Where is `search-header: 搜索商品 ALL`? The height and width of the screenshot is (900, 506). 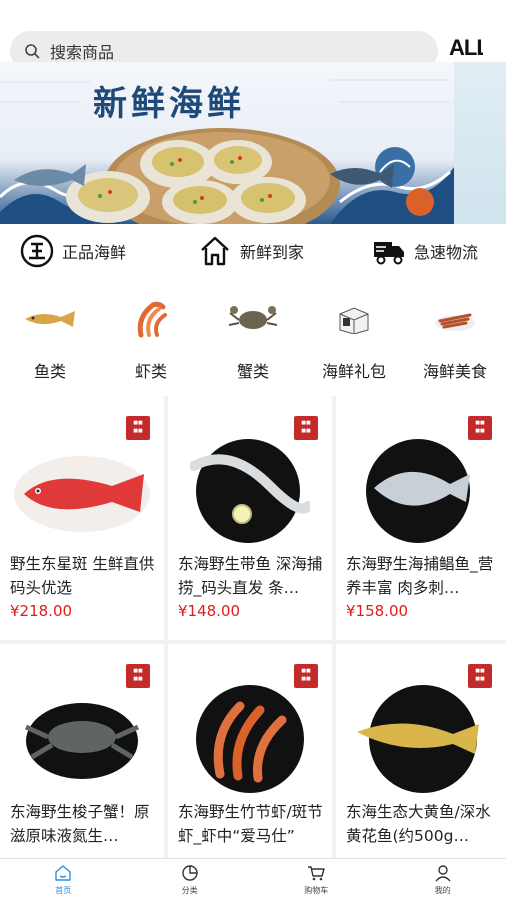
search-header: 搜索商品 ALL is located at coordinates (253, 35).